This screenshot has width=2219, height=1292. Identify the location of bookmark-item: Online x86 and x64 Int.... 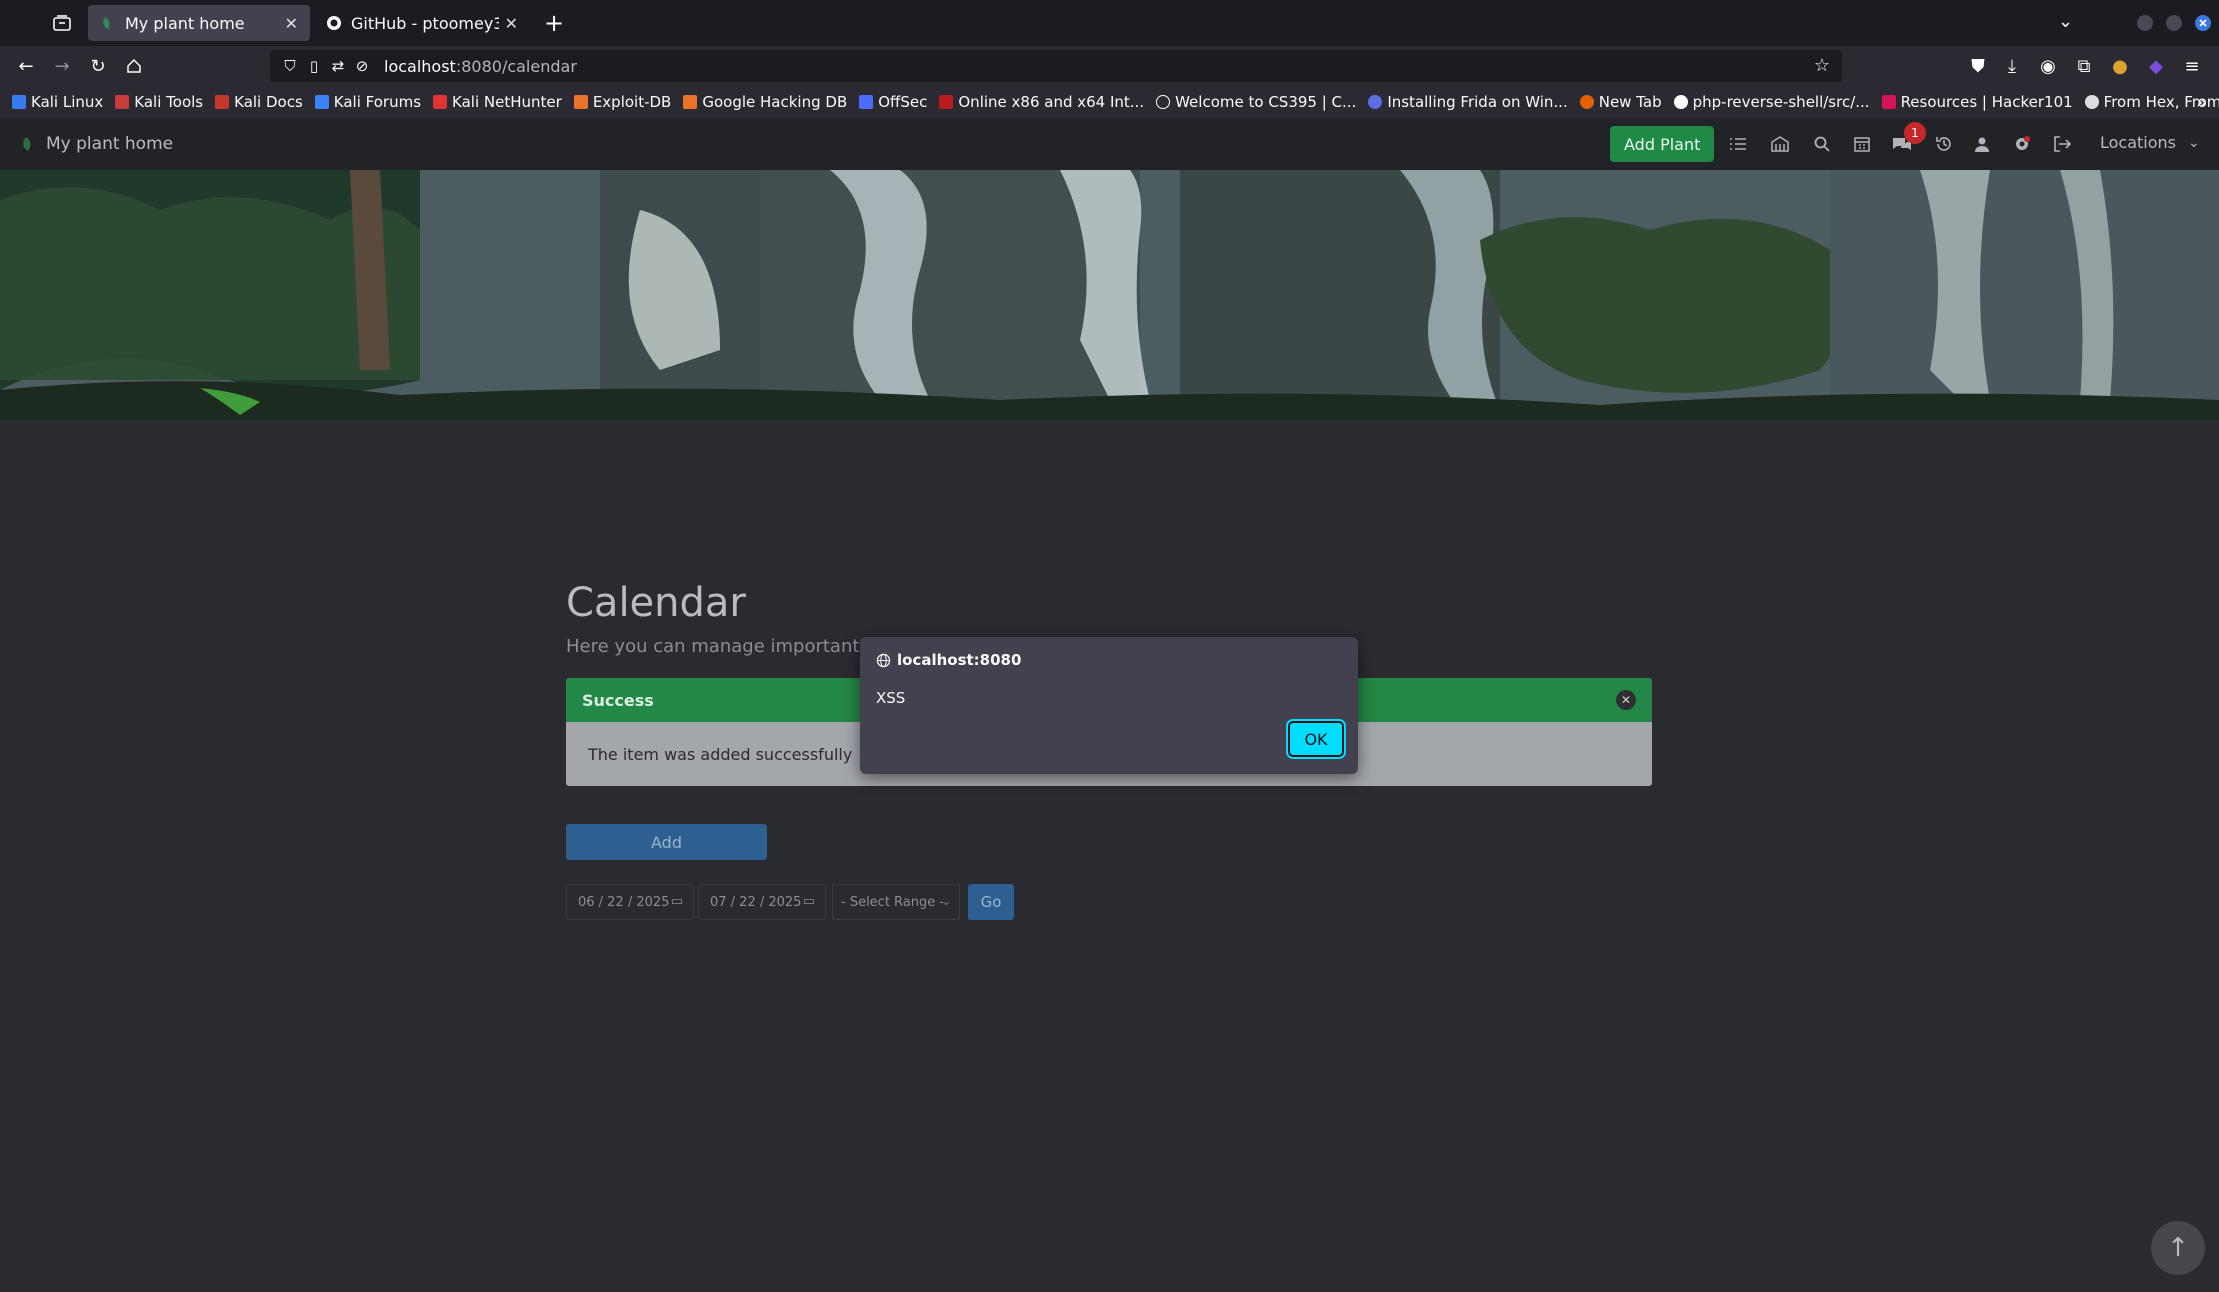
(1041, 102).